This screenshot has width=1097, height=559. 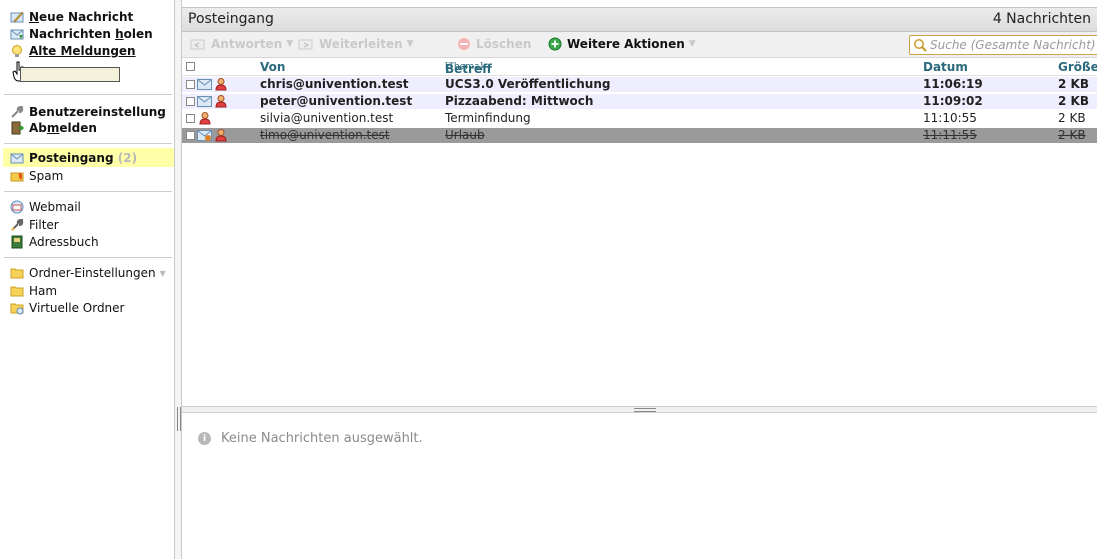 What do you see at coordinates (73, 158) in the screenshot?
I see `folder-inbox: Posteingang (2)` at bounding box center [73, 158].